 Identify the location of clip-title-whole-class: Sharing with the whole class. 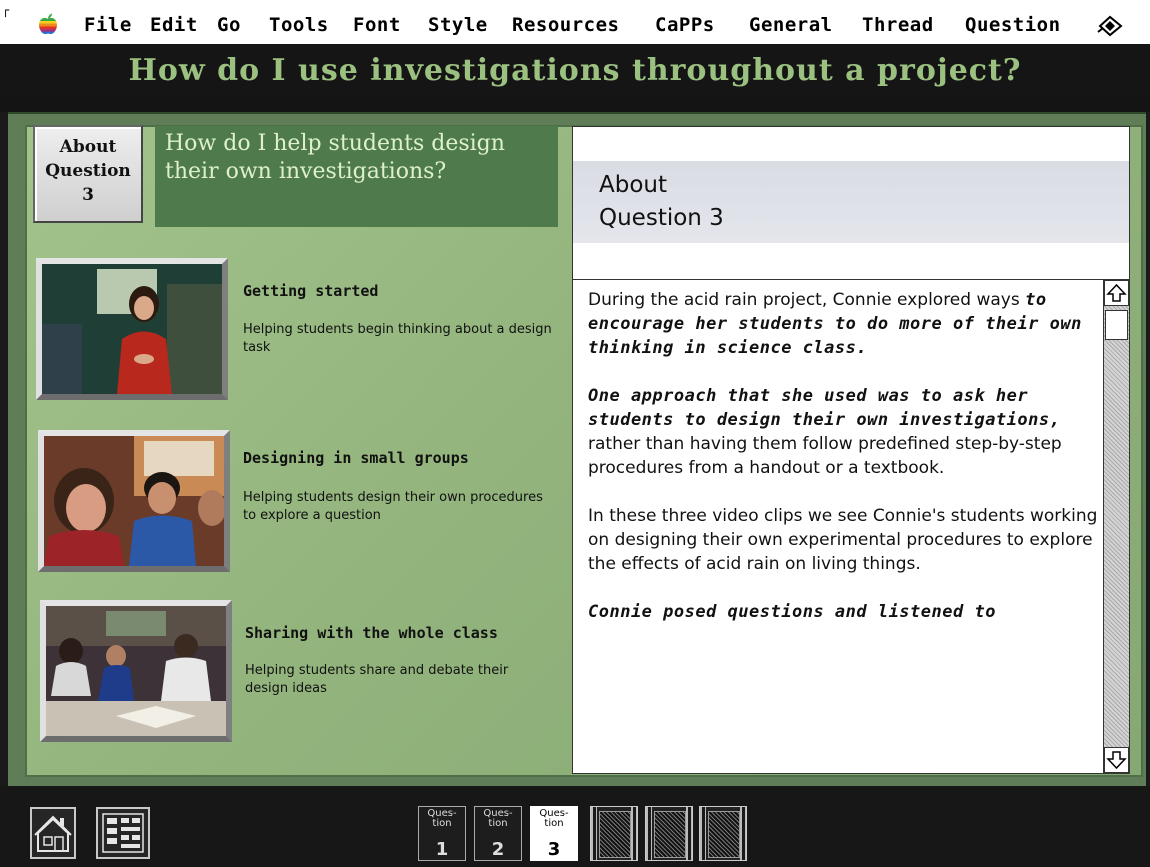
(371, 633).